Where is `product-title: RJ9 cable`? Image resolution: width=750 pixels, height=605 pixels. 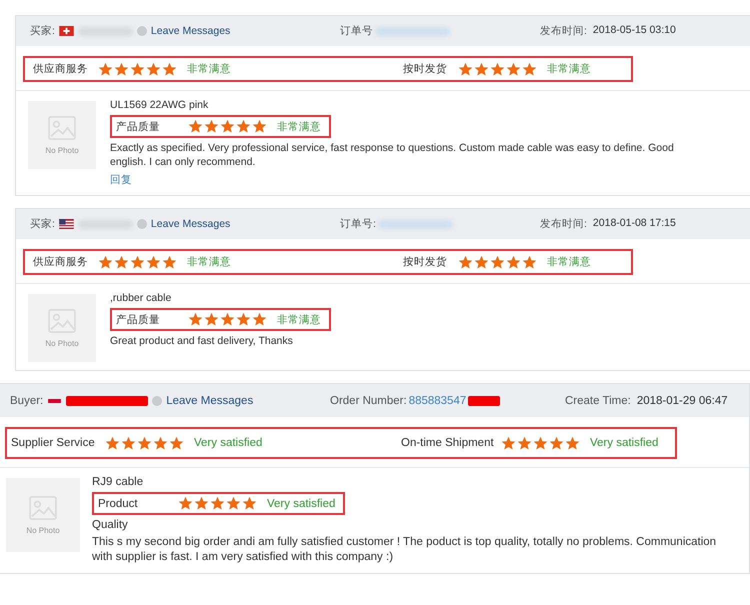
product-title: RJ9 cable is located at coordinates (118, 482).